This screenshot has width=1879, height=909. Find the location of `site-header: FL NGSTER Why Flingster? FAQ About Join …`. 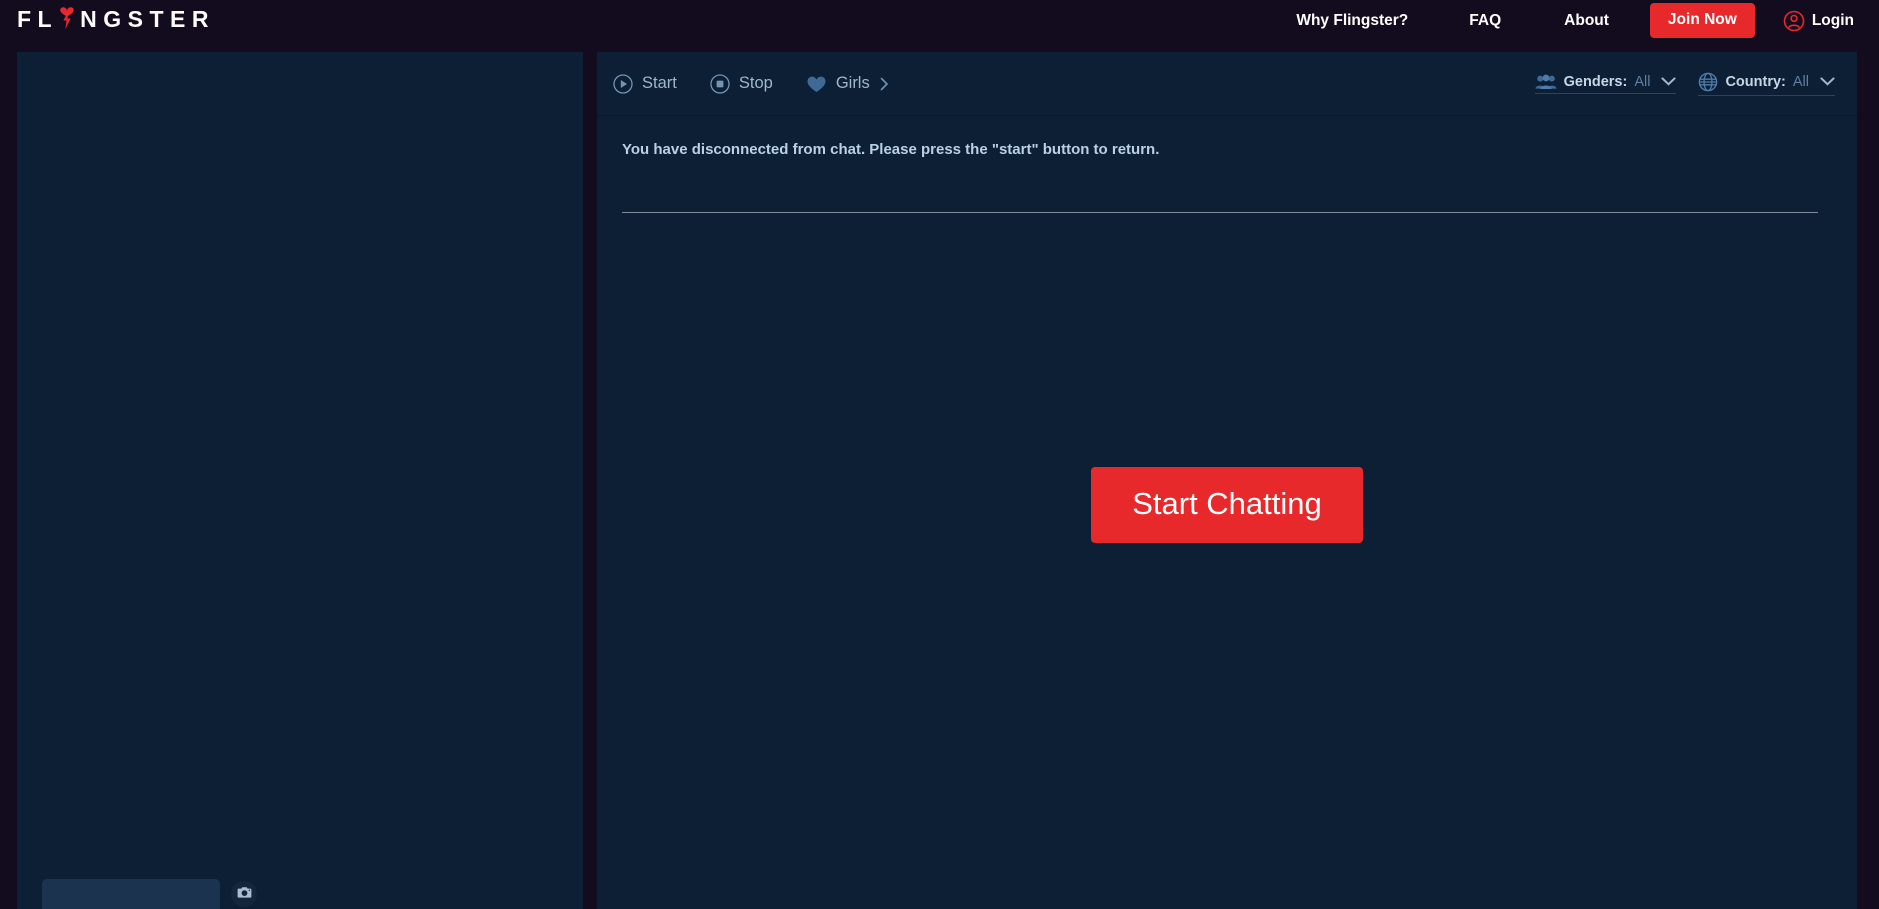

site-header: FL NGSTER Why Flingster? FAQ About Join … is located at coordinates (939, 20).